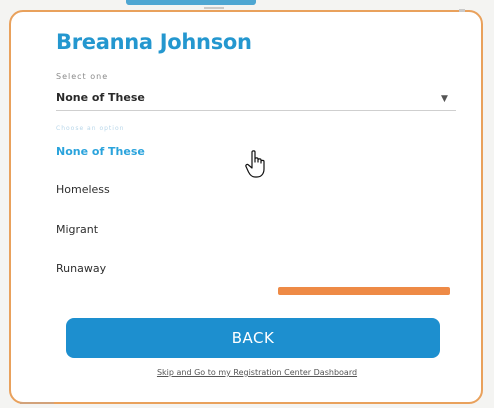  What do you see at coordinates (100, 151) in the screenshot?
I see `option-none-of-these: None of These` at bounding box center [100, 151].